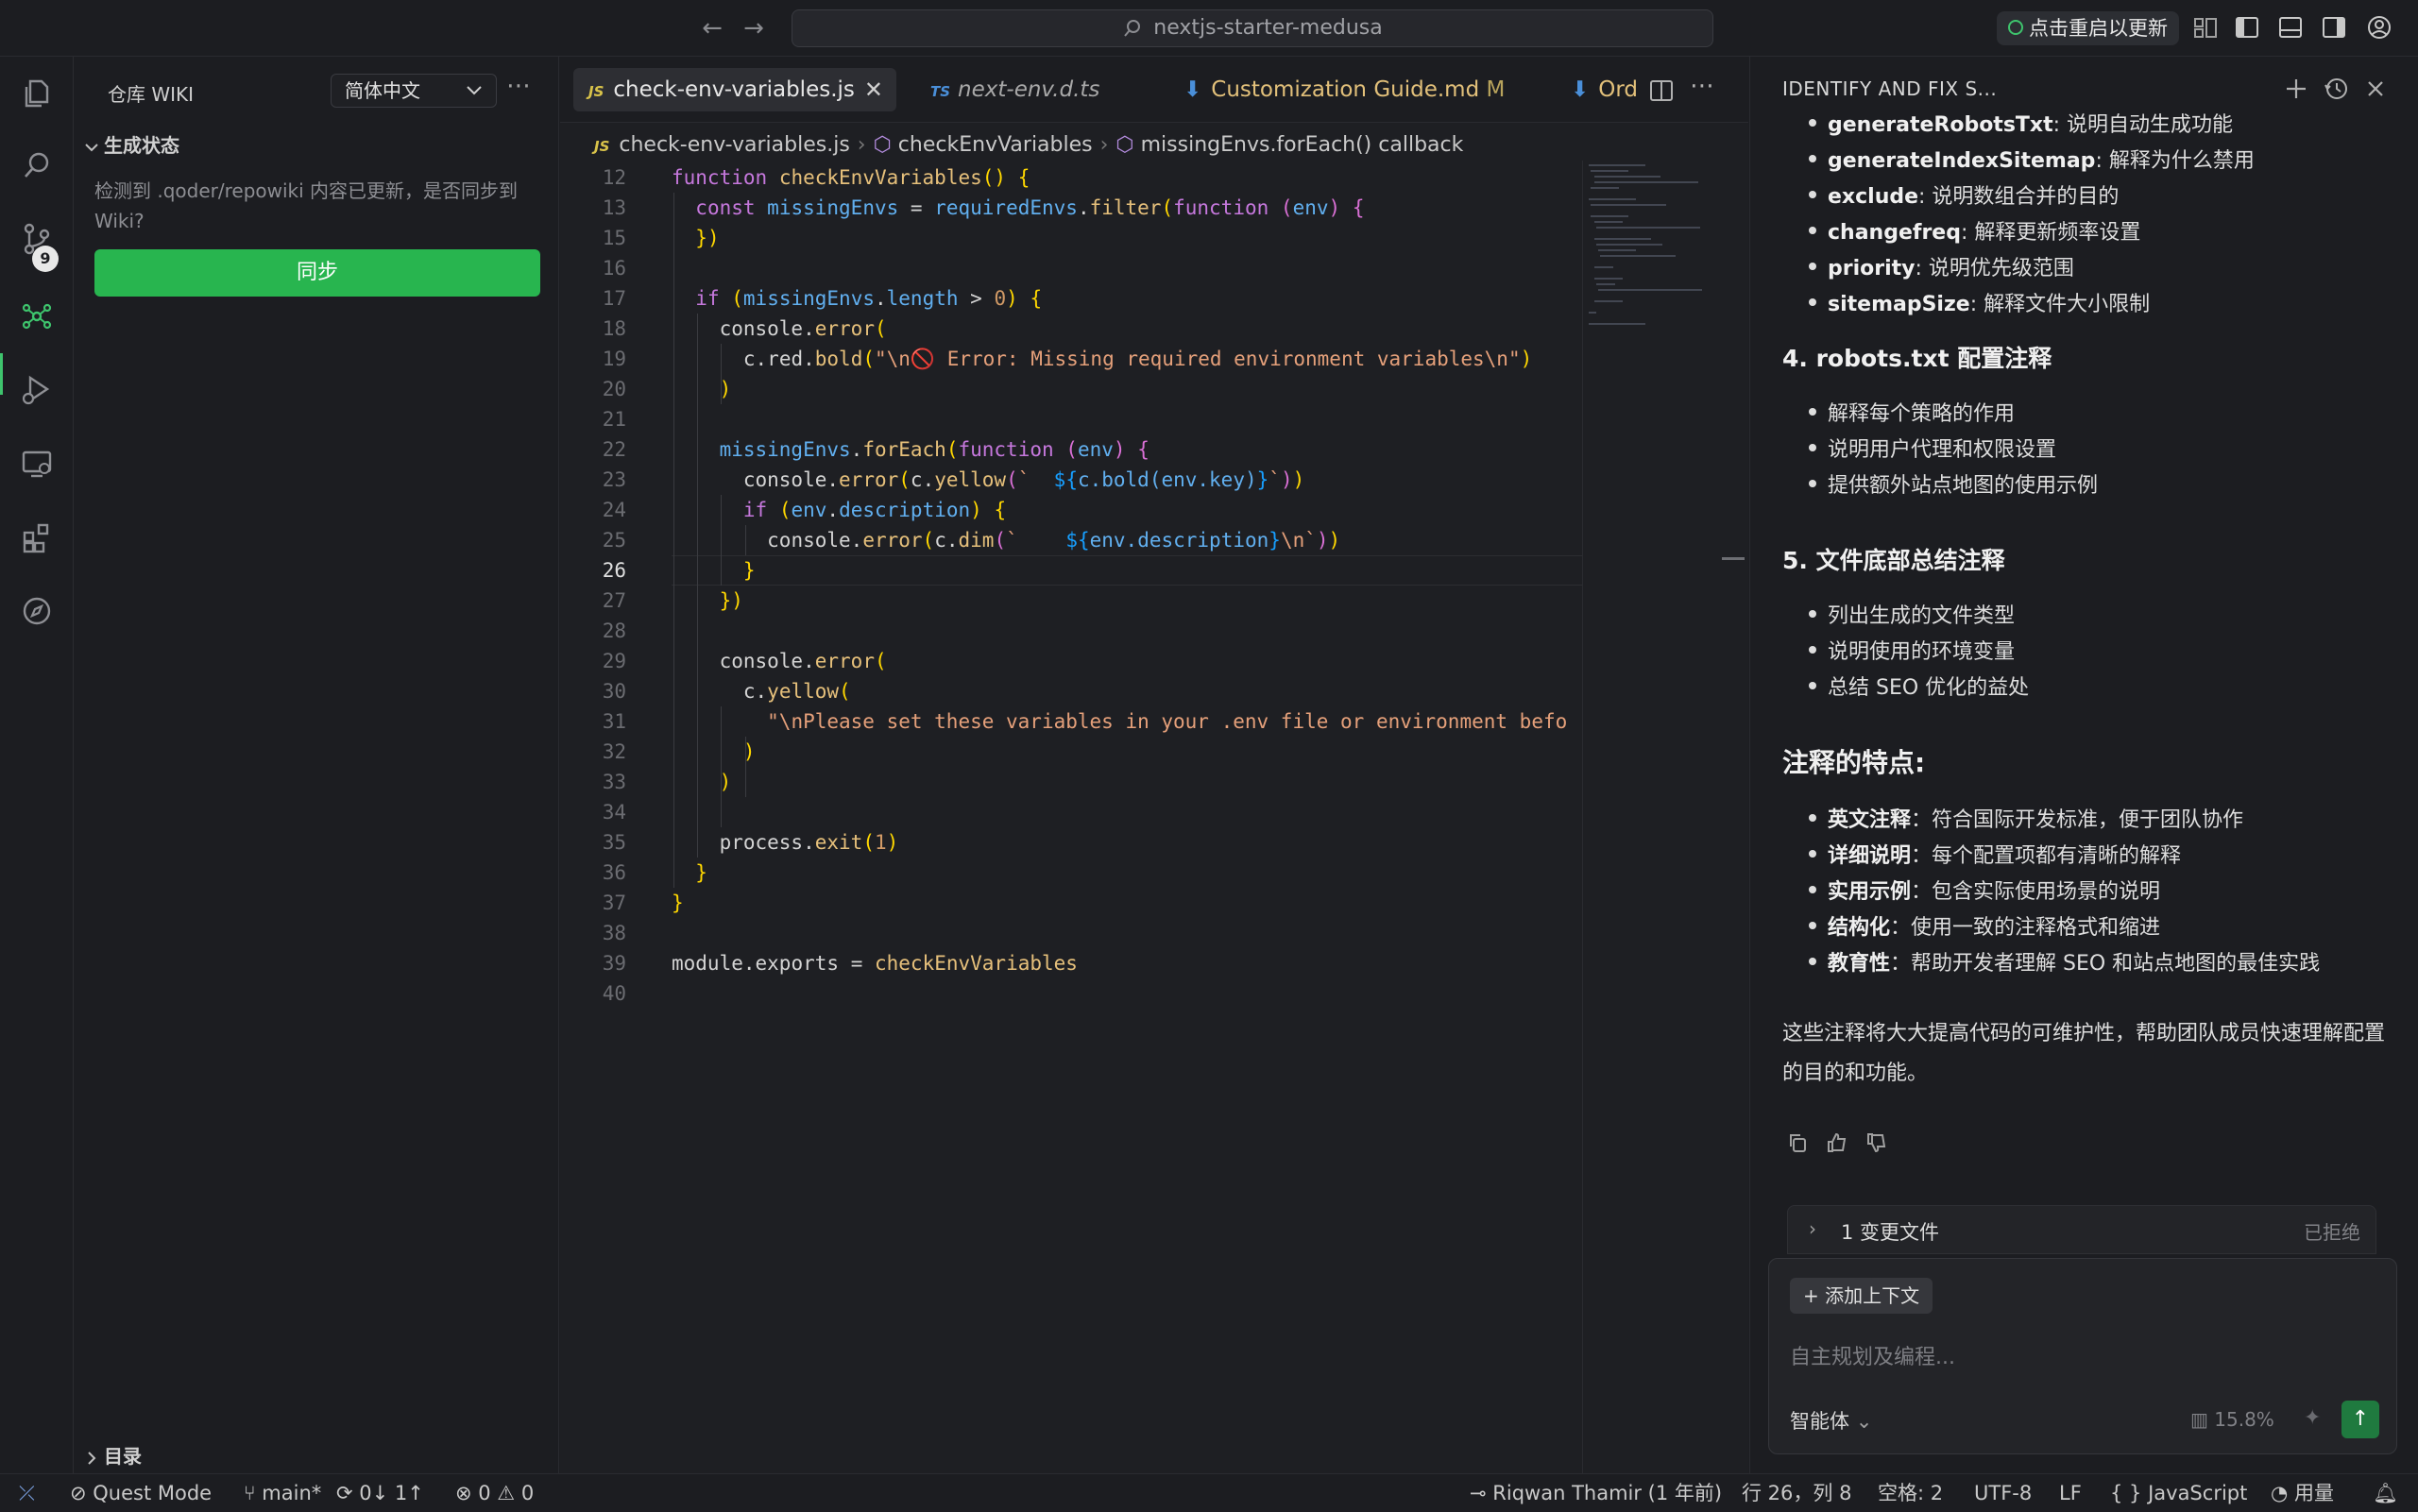 Image resolution: width=2418 pixels, height=1512 pixels. Describe the element at coordinates (1071, 268) in the screenshot. I see `code-line: 16` at that location.